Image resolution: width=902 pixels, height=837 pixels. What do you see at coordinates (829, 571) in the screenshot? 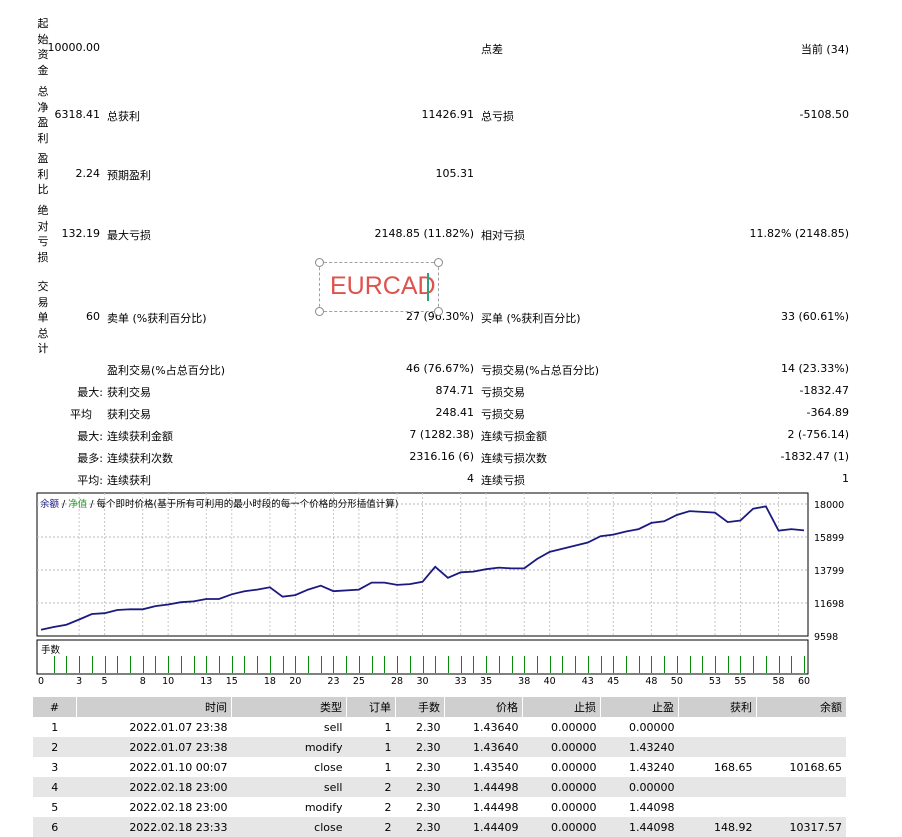
I see `y-tick-labels: 18000 15899 13799 11698 9598` at bounding box center [829, 571].